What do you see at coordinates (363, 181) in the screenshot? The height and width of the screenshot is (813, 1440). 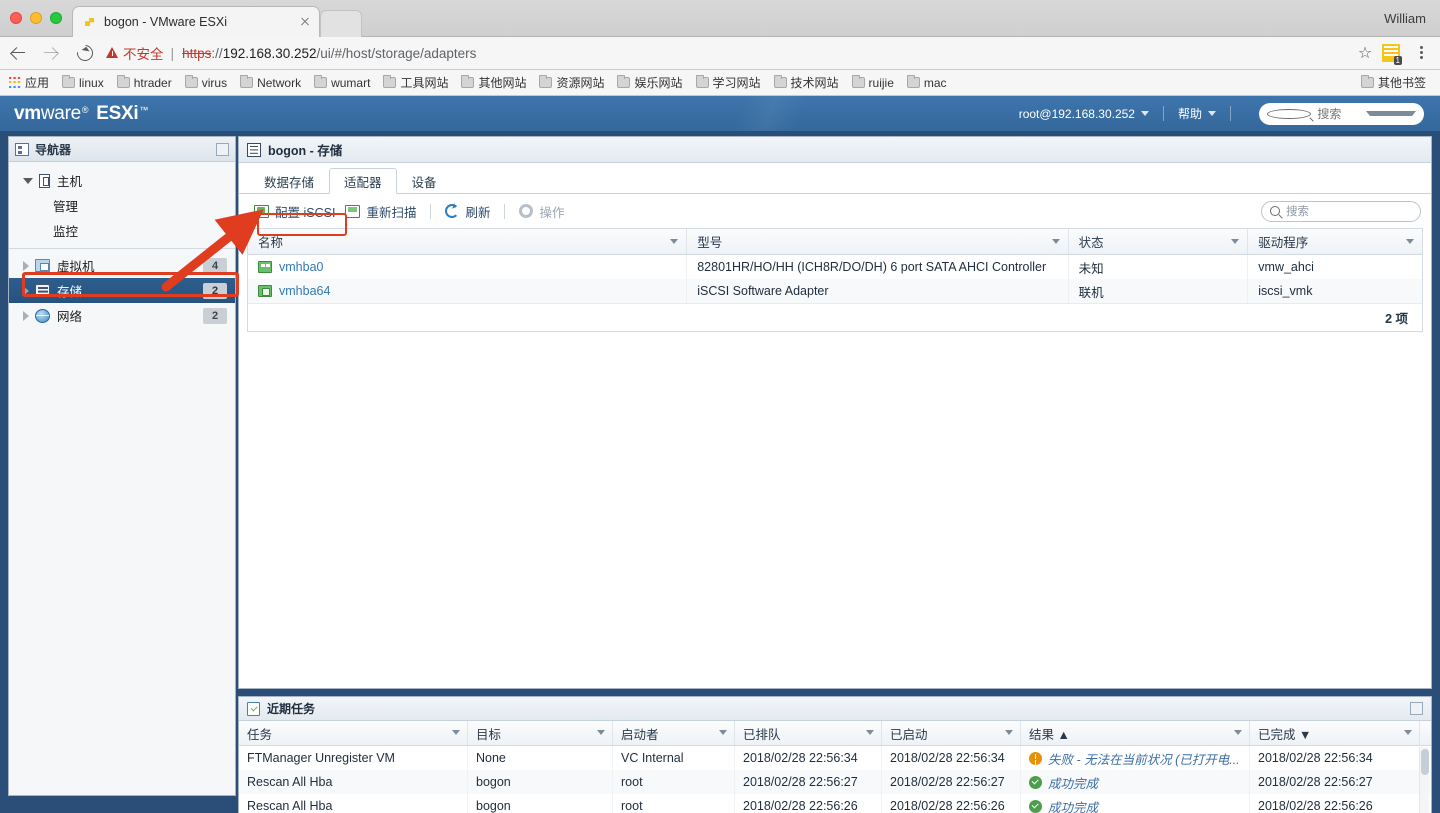 I see `tab-adapters: 适配器` at bounding box center [363, 181].